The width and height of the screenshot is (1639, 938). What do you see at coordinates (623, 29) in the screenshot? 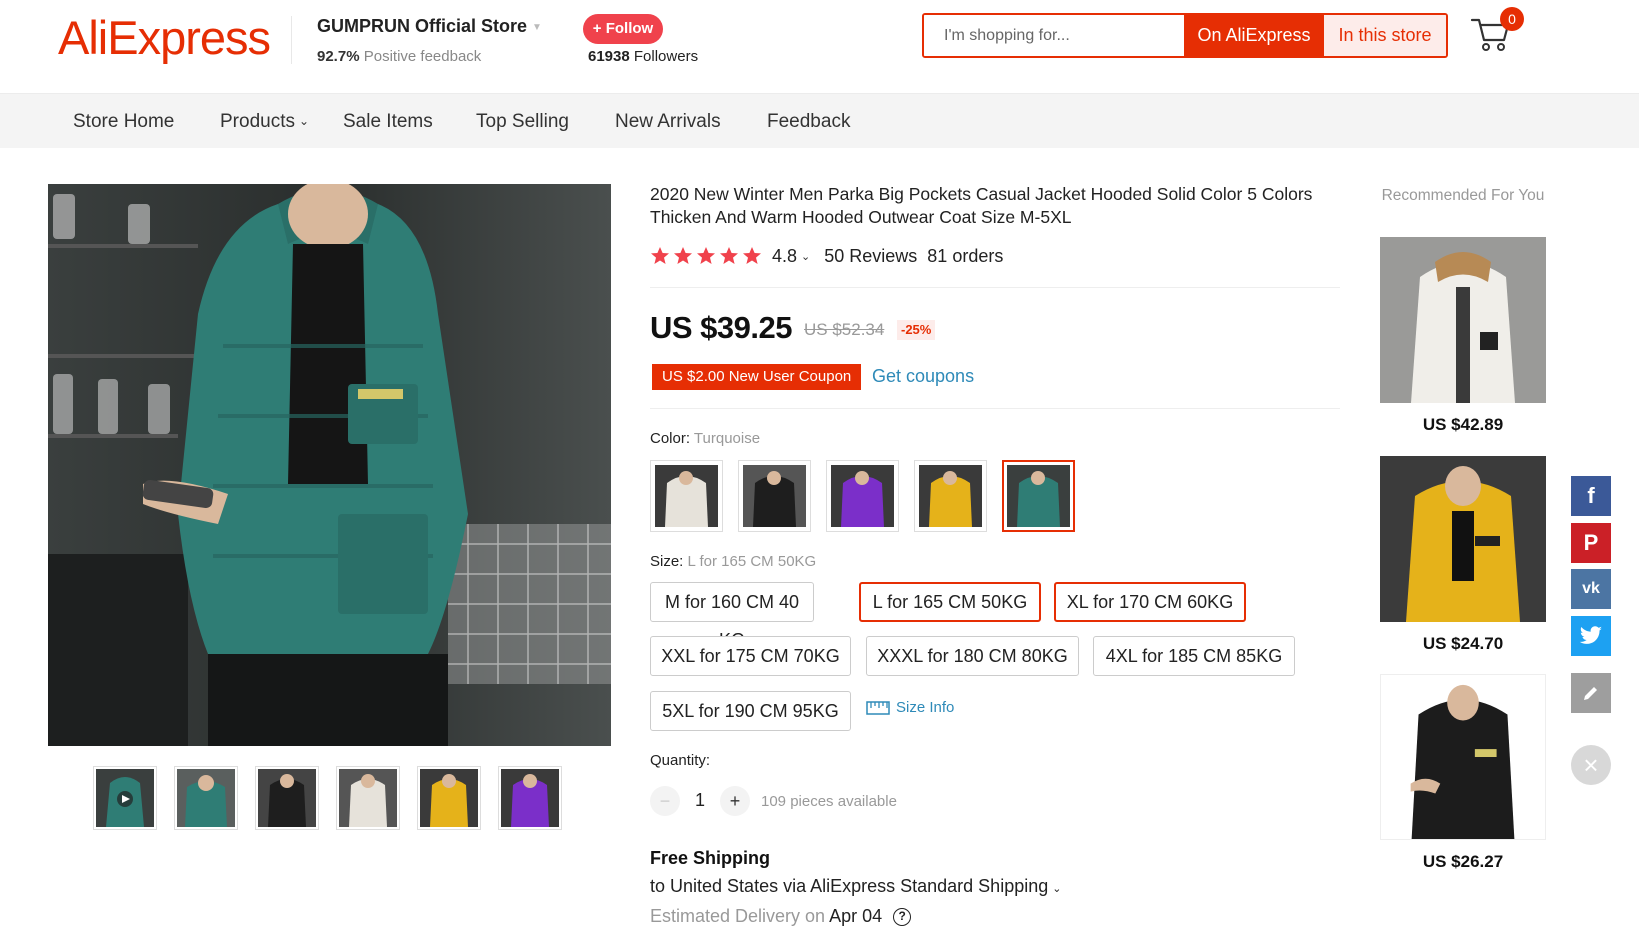
I see `follow-button: + Follow` at bounding box center [623, 29].